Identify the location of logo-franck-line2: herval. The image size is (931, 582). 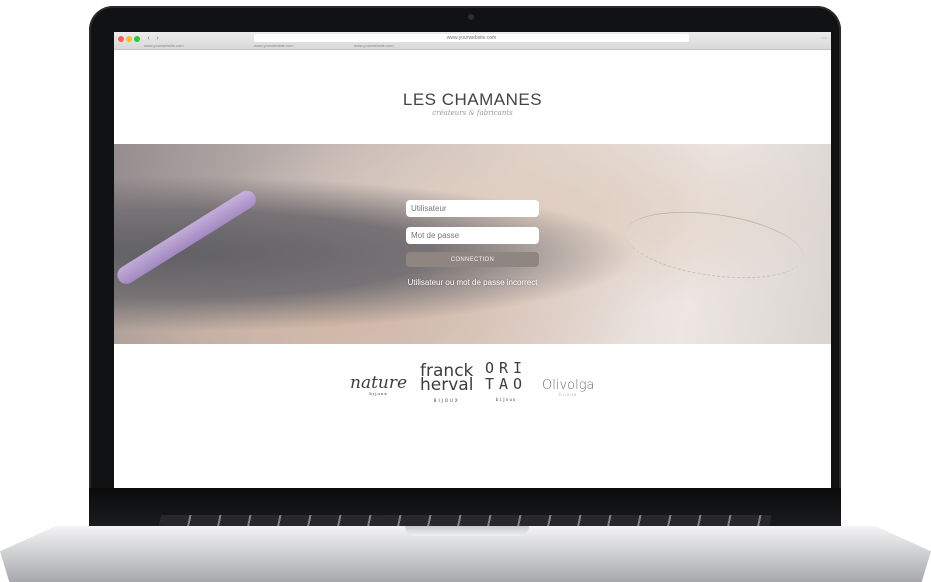
(447, 385).